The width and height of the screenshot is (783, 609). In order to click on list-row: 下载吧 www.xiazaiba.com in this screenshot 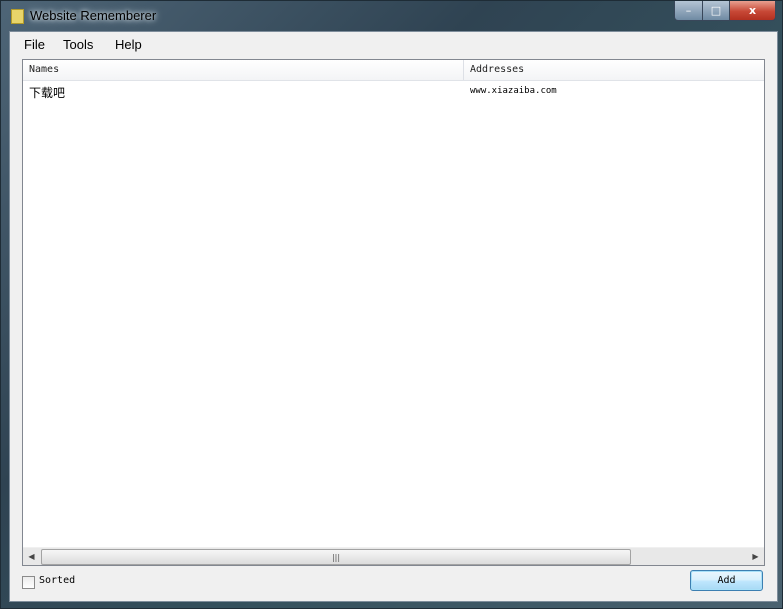, I will do `click(393, 92)`.